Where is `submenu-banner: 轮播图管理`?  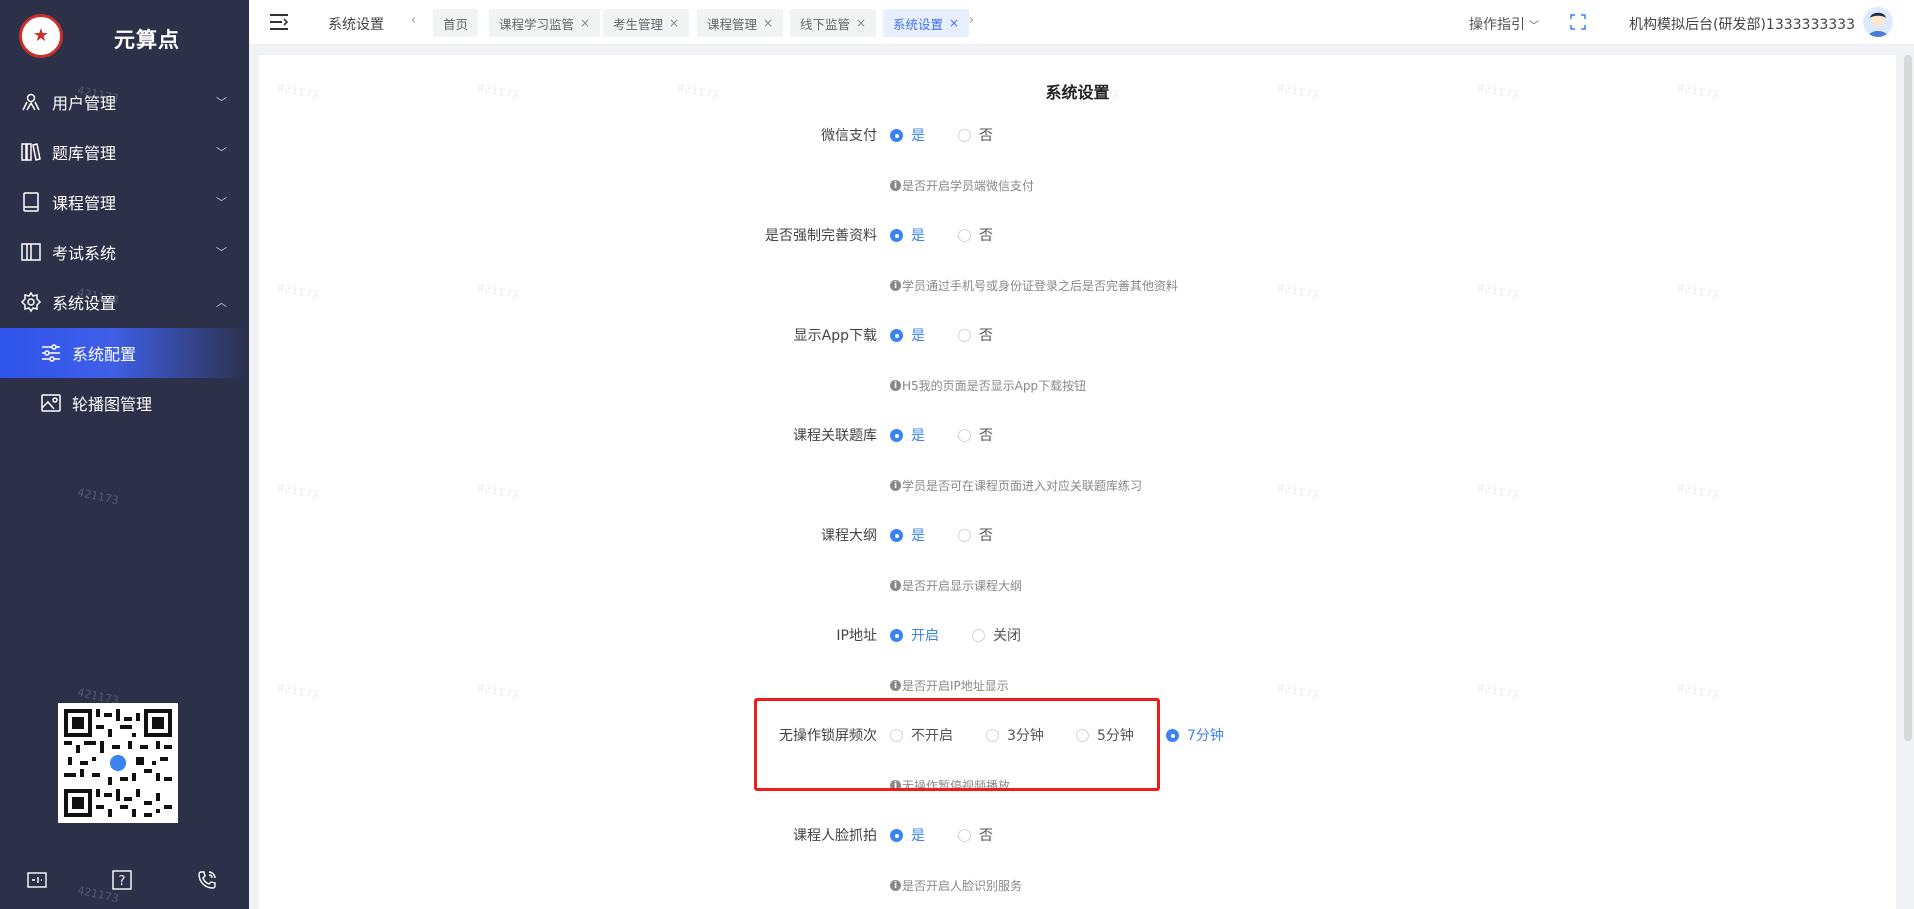 submenu-banner: 轮播图管理 is located at coordinates (124, 403).